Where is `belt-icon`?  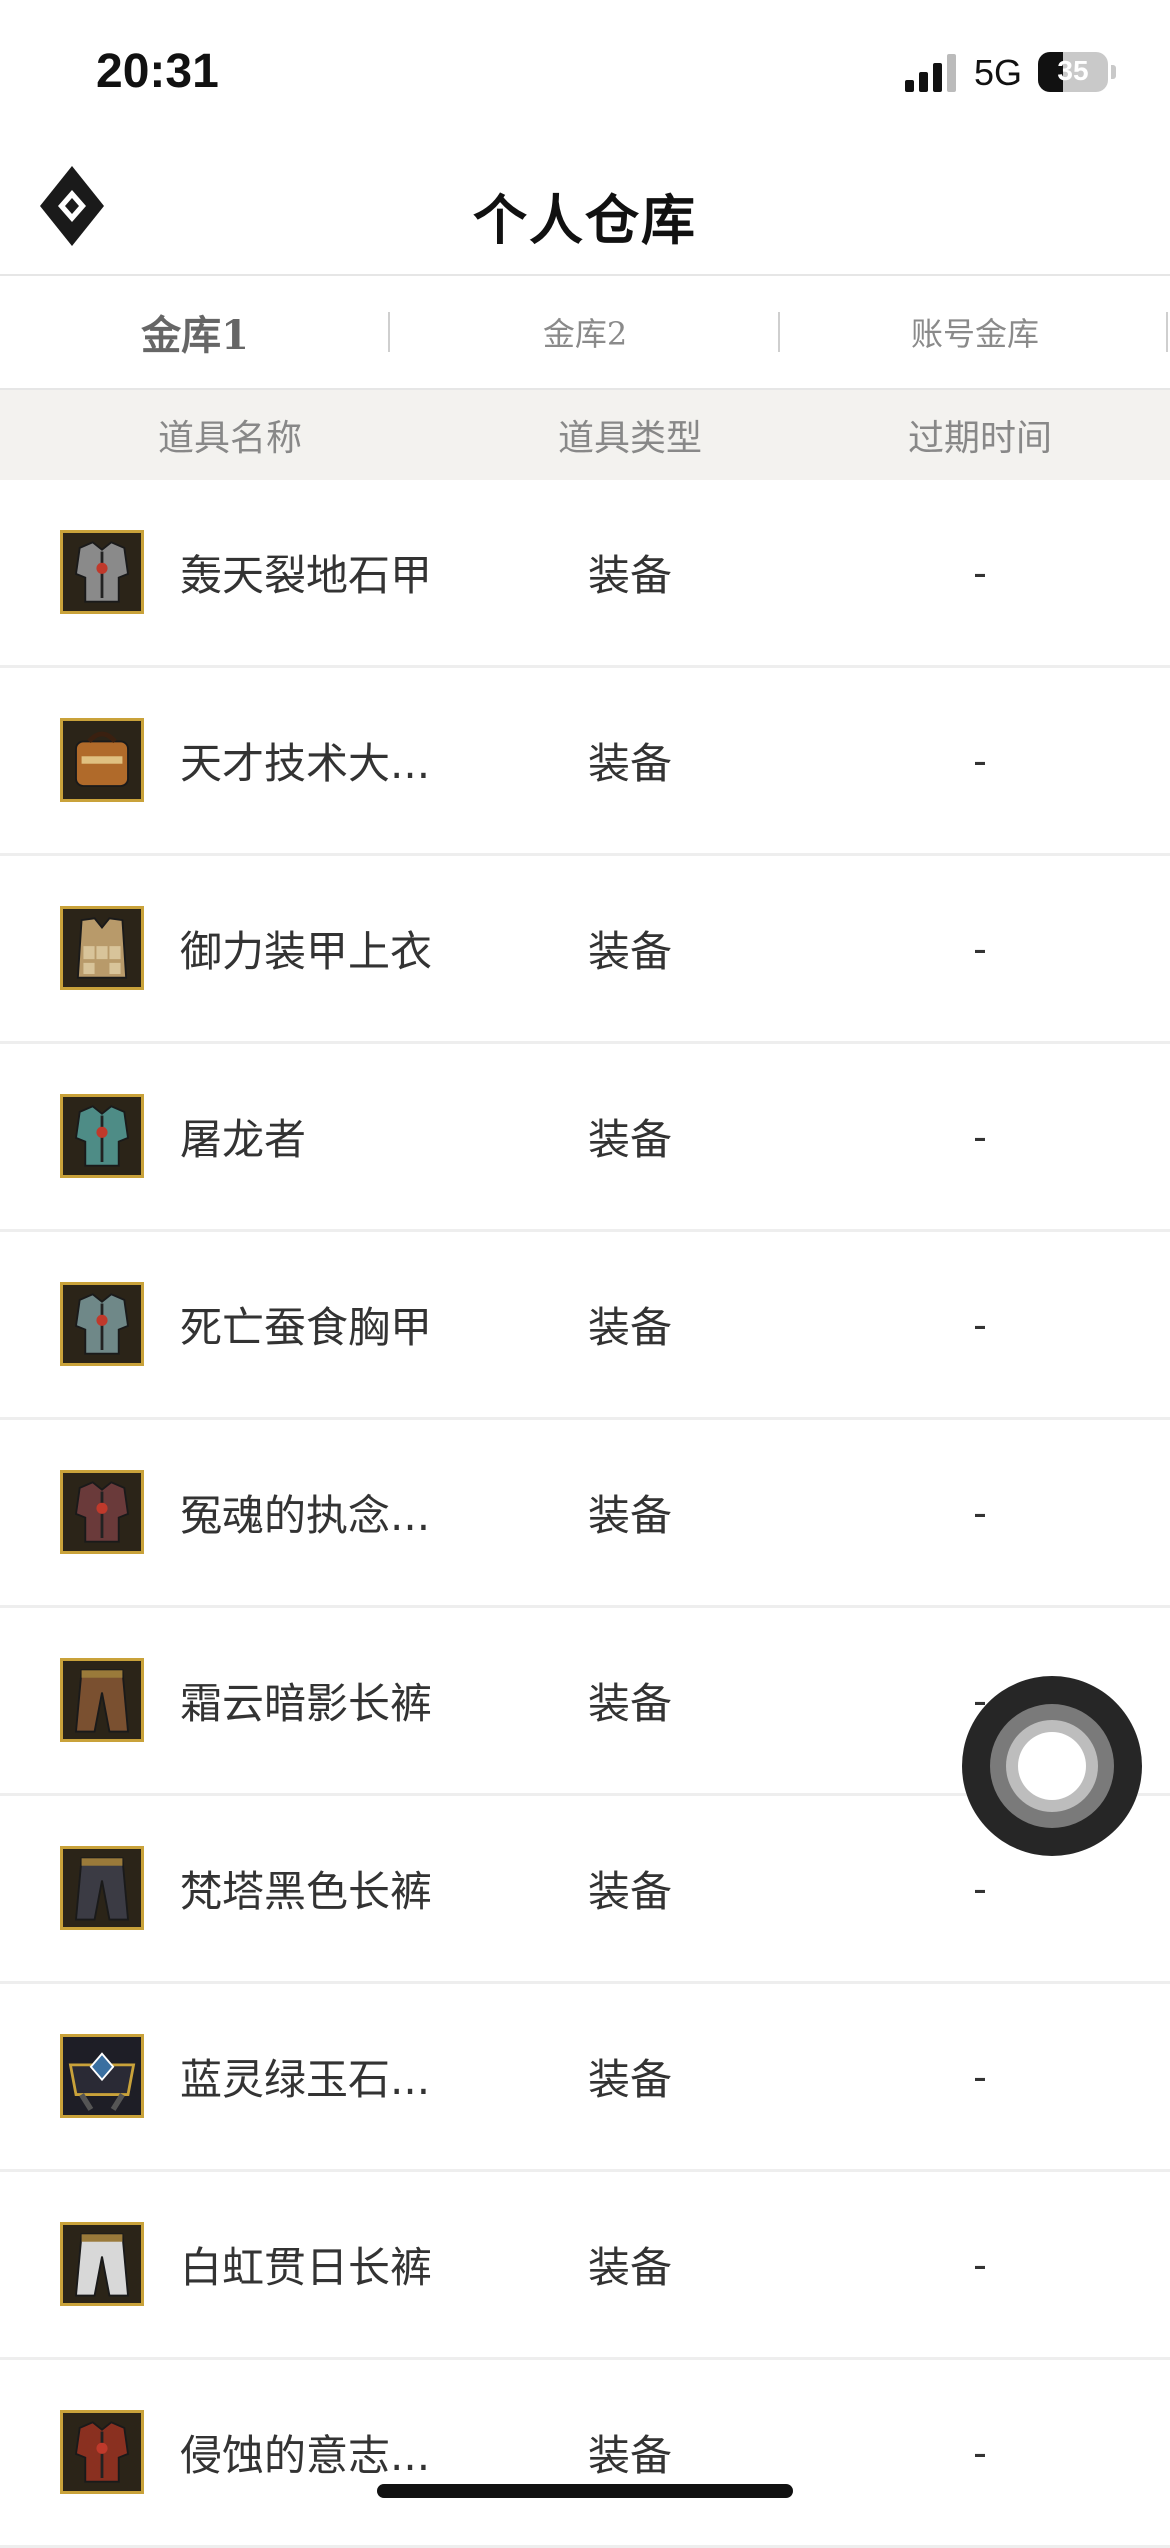
belt-icon is located at coordinates (102, 2076).